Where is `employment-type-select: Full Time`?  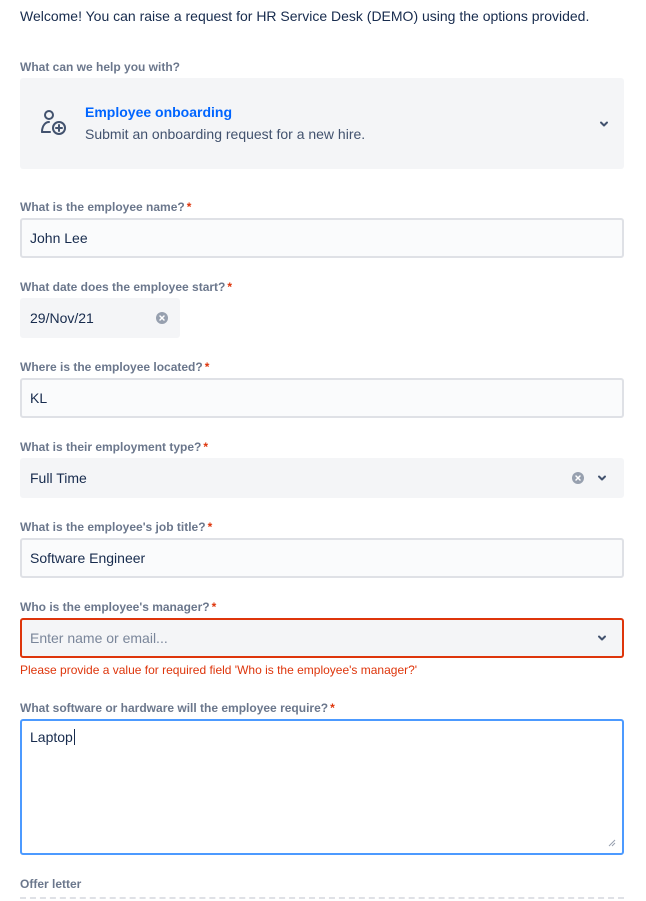
employment-type-select: Full Time is located at coordinates (322, 478).